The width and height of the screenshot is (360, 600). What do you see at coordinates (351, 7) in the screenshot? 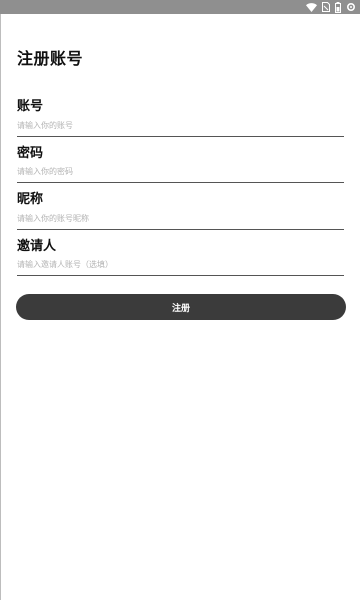
I see `settings-icon` at bounding box center [351, 7].